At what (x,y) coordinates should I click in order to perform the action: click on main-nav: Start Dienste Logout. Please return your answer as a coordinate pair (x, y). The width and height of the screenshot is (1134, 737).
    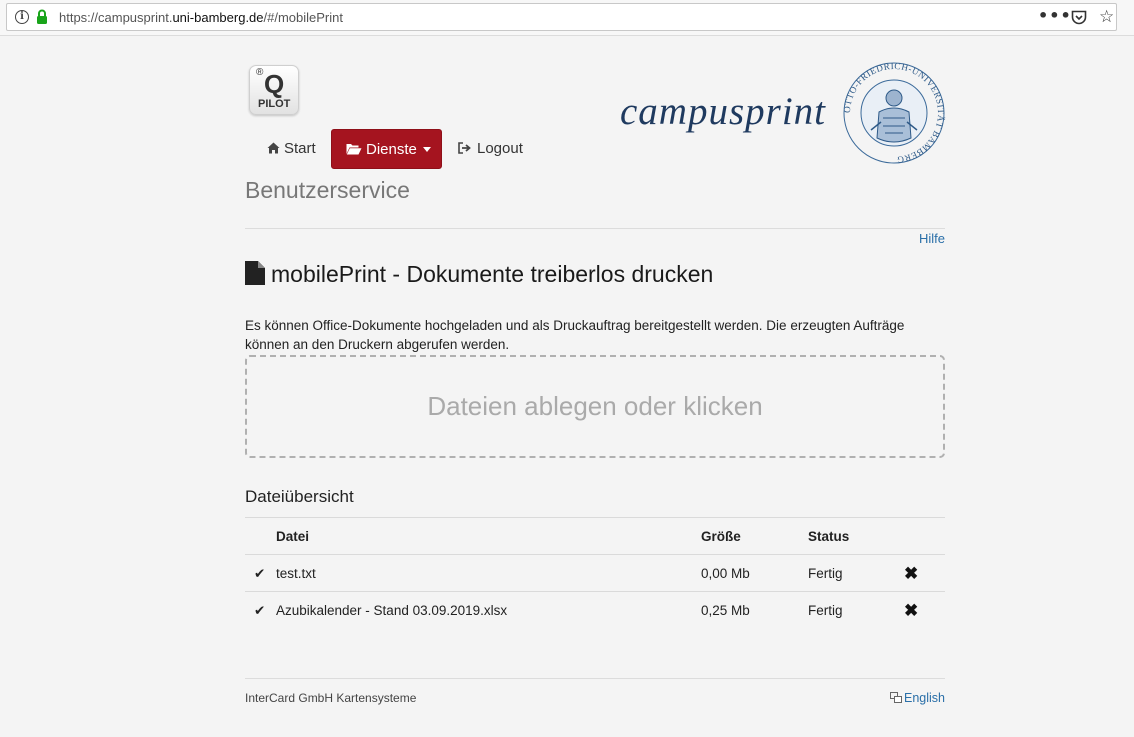
    Looking at the image, I should click on (595, 149).